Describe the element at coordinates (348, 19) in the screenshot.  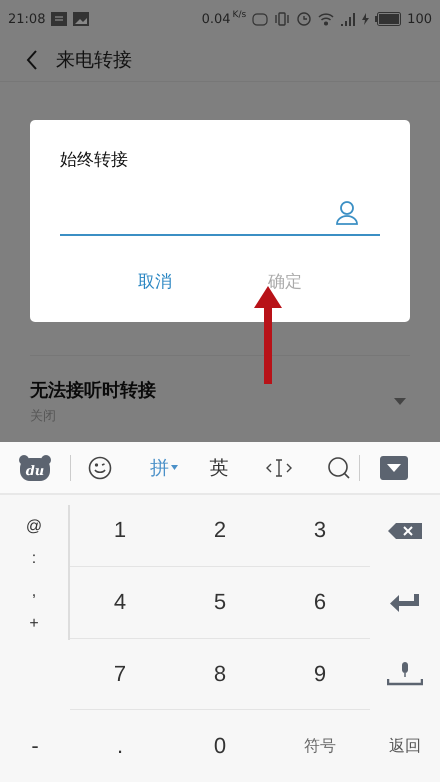
I see `signal-icon` at that location.